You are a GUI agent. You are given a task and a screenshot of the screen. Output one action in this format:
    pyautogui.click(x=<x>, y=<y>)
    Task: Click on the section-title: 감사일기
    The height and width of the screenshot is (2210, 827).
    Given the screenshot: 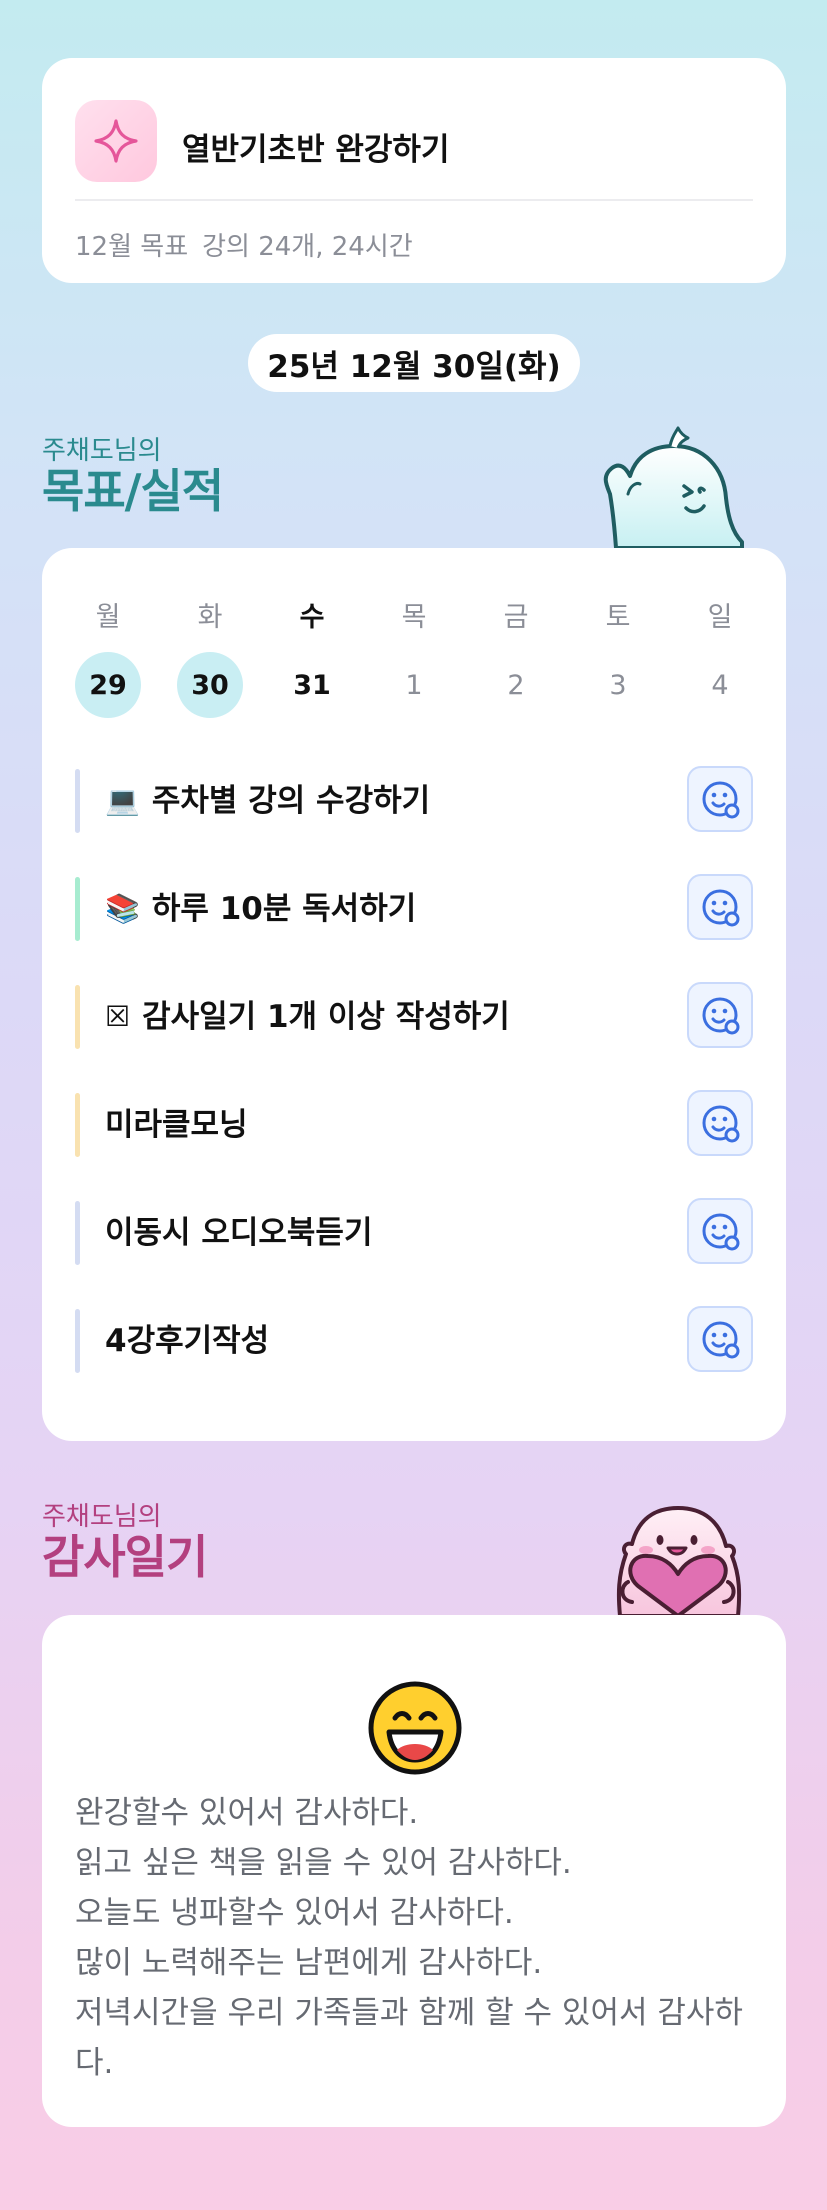 What is the action you would take?
    pyautogui.click(x=125, y=1557)
    